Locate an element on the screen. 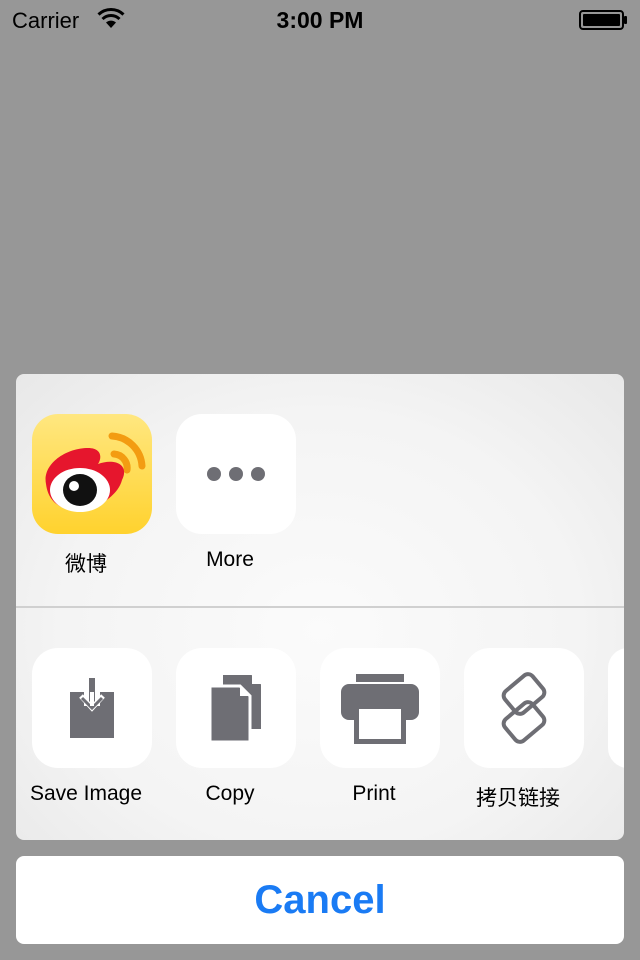 The width and height of the screenshot is (640, 960). action-label: Print is located at coordinates (374, 793).